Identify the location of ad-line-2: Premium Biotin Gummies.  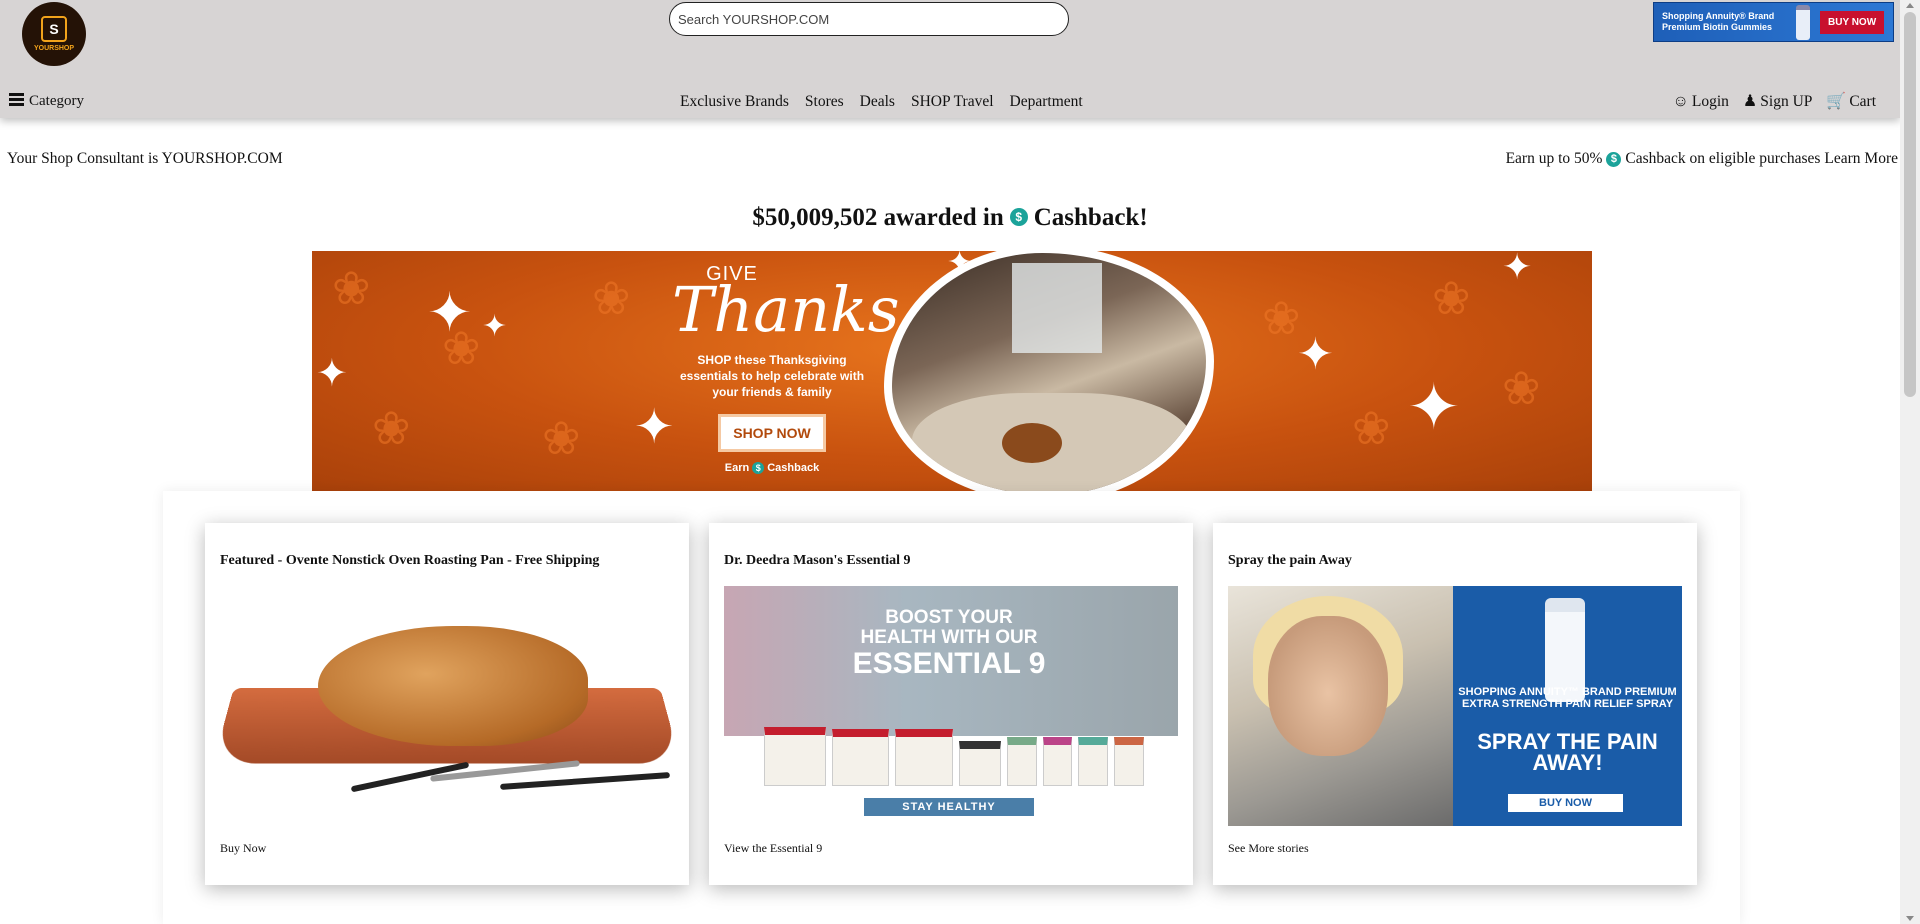
(1717, 27).